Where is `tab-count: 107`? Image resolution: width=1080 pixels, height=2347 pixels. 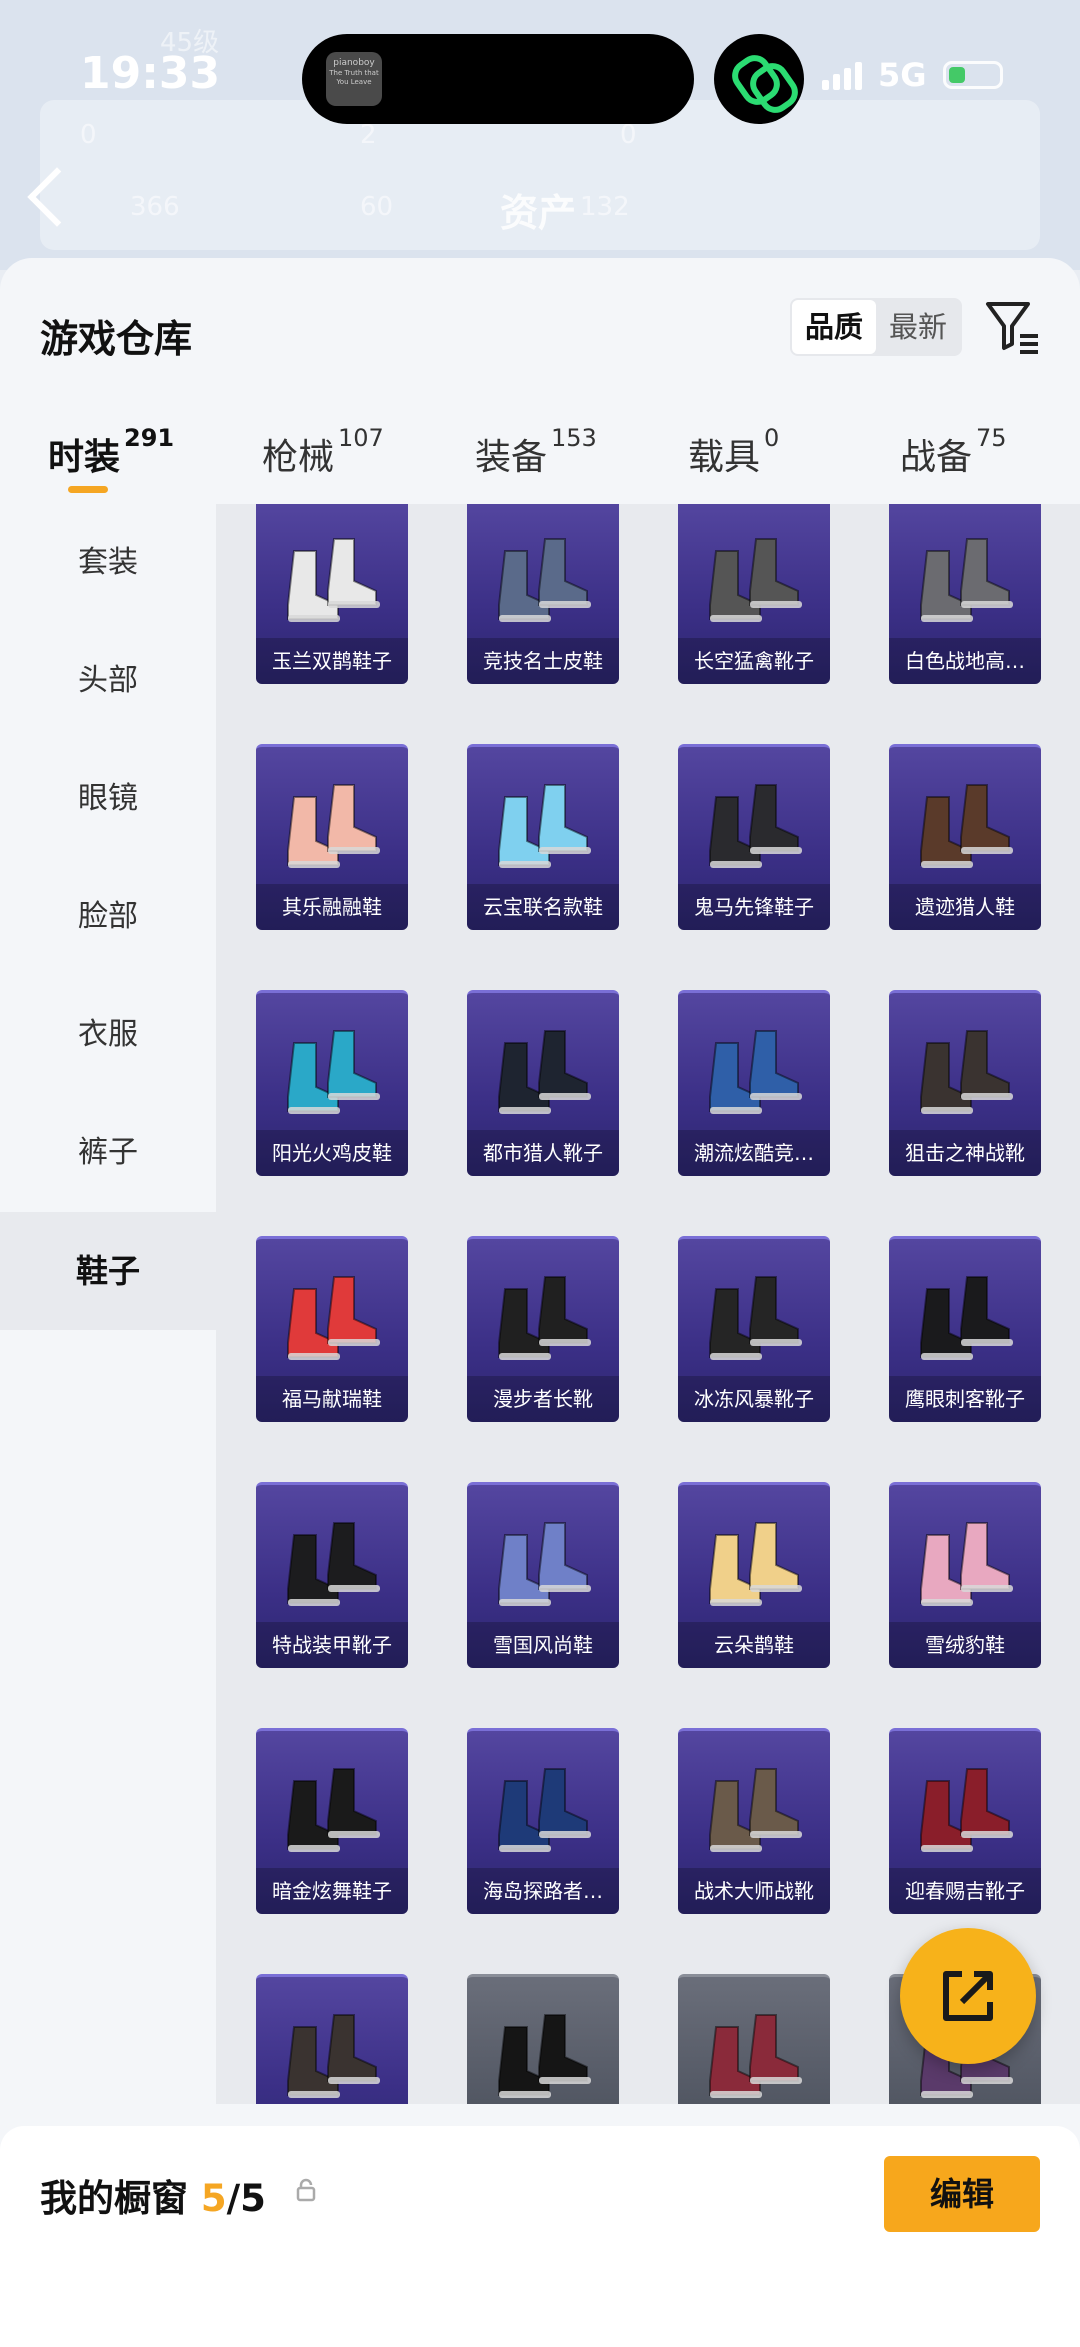 tab-count: 107 is located at coordinates (361, 438).